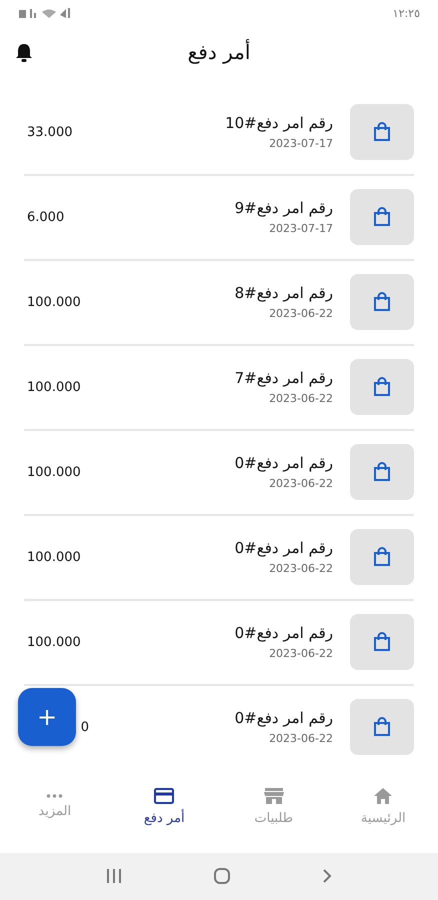  What do you see at coordinates (54, 806) in the screenshot?
I see `nav-tab: المزيد` at bounding box center [54, 806].